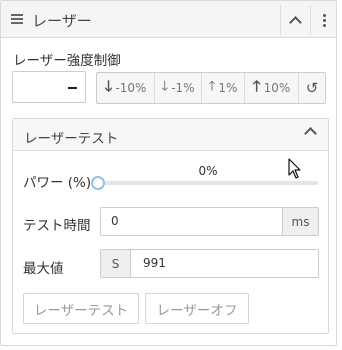  Describe the element at coordinates (168, 19) in the screenshot. I see `laser-panel-header: レーザー` at that location.